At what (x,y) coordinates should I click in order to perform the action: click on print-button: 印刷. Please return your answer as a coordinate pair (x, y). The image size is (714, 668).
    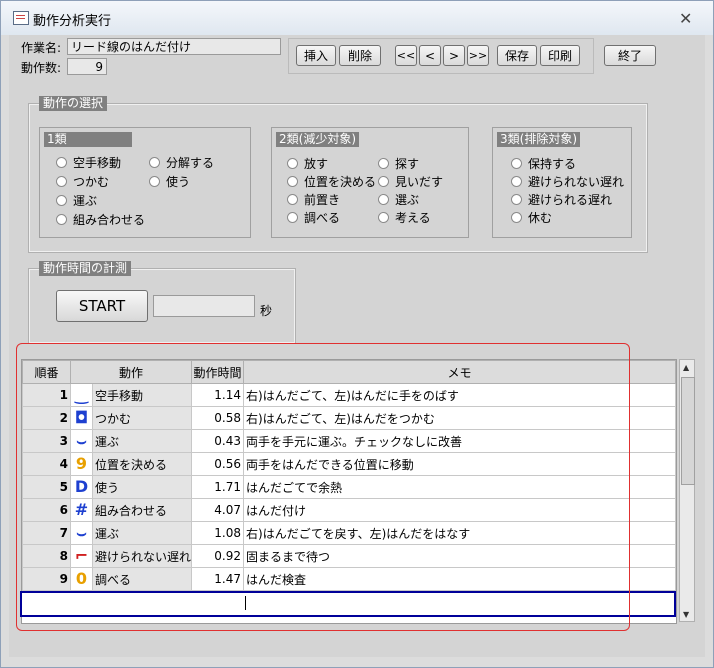
    Looking at the image, I should click on (560, 55).